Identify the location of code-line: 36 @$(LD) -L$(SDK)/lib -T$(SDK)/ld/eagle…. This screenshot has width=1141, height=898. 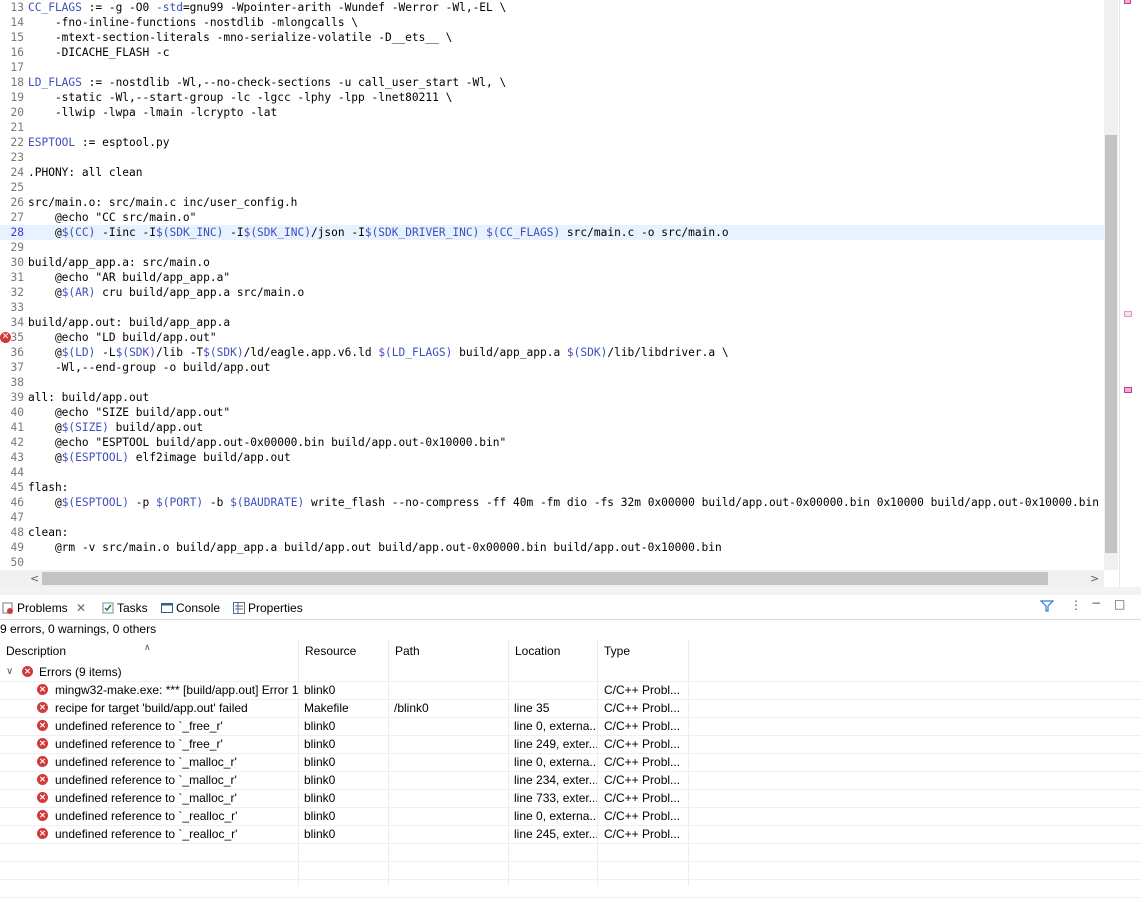
(552, 352).